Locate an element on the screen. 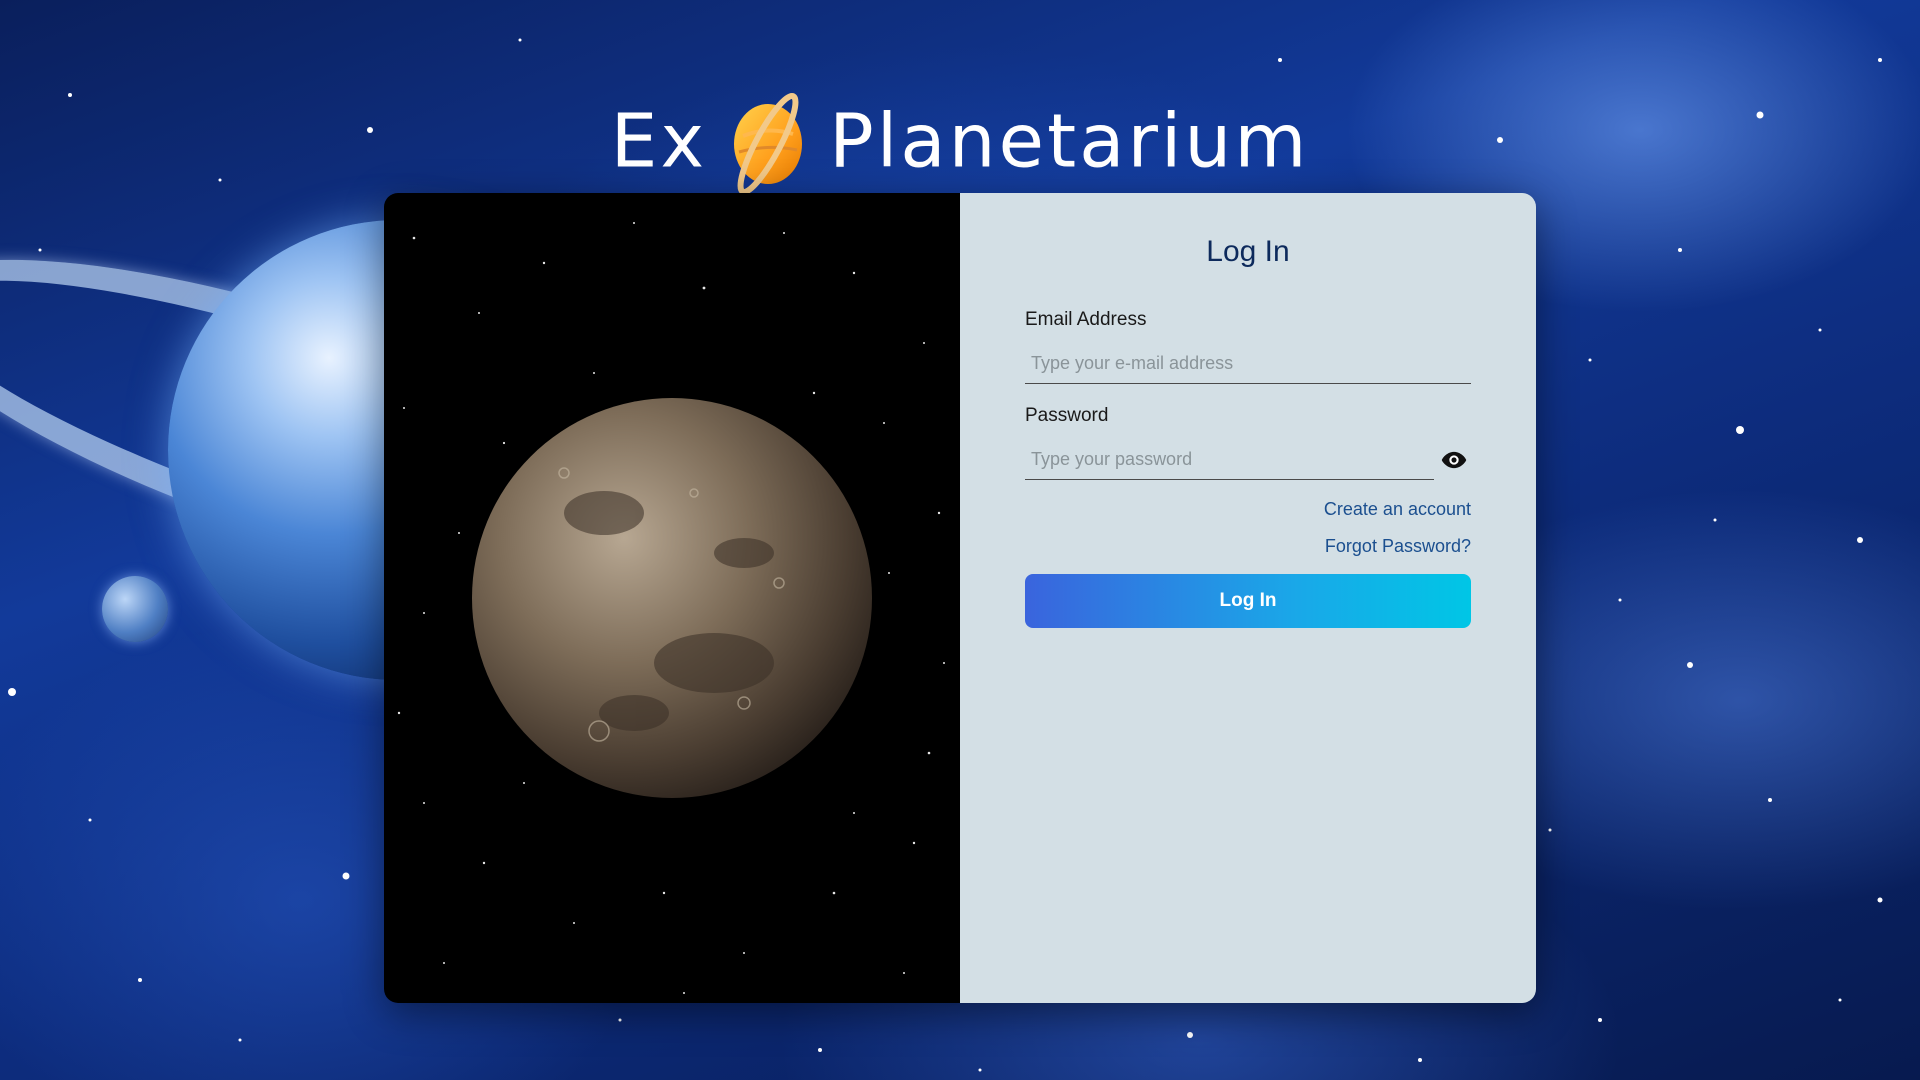 The height and width of the screenshot is (1080, 1920). logo-text-right: Planetarium is located at coordinates (1069, 141).